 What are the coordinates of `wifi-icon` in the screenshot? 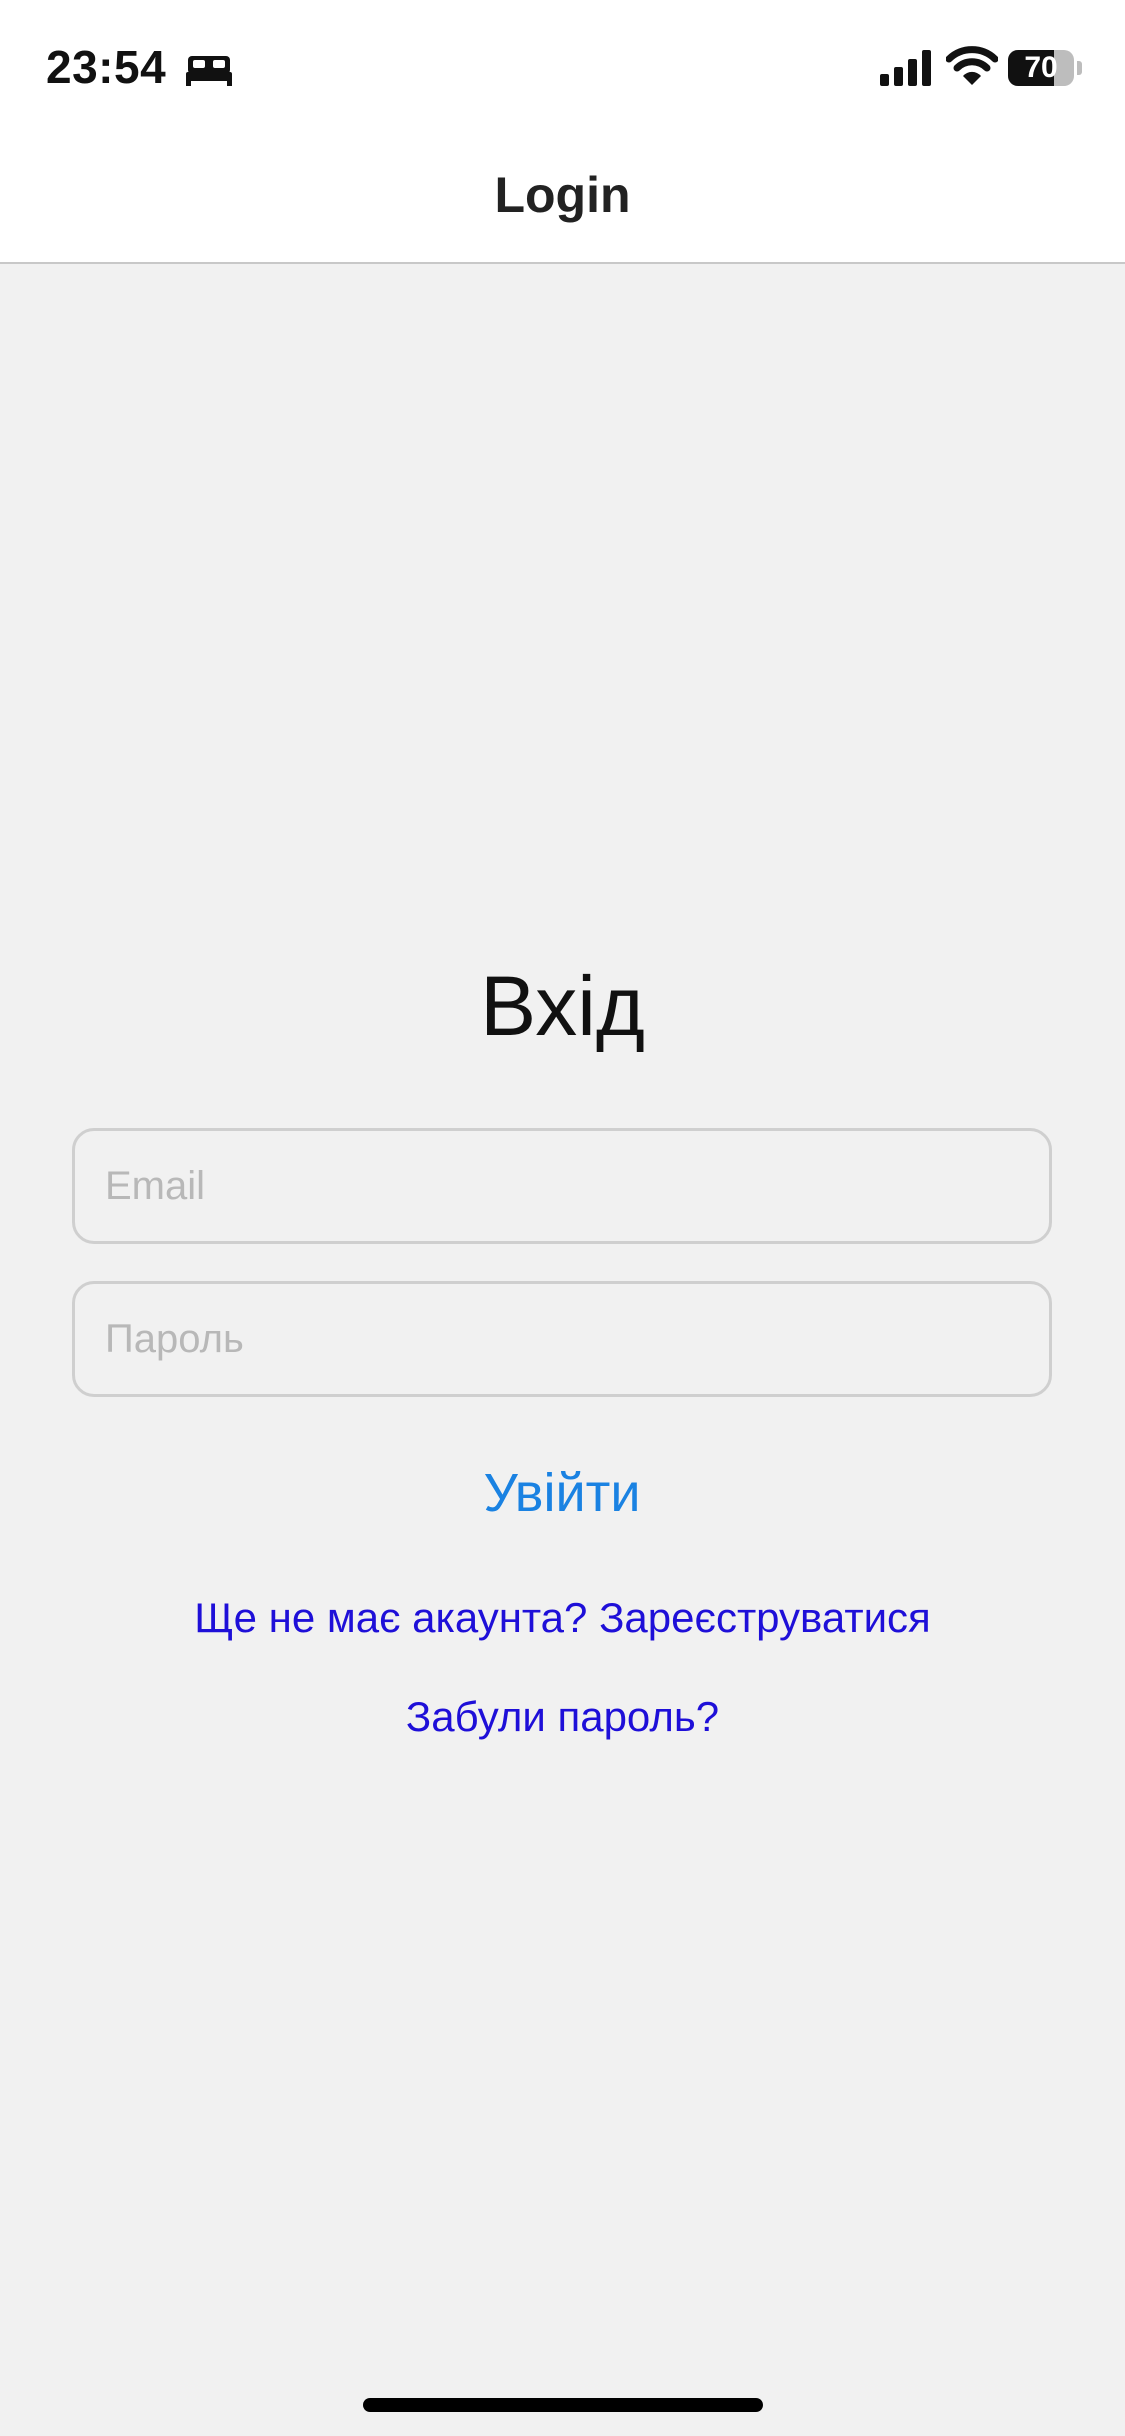 It's located at (972, 65).